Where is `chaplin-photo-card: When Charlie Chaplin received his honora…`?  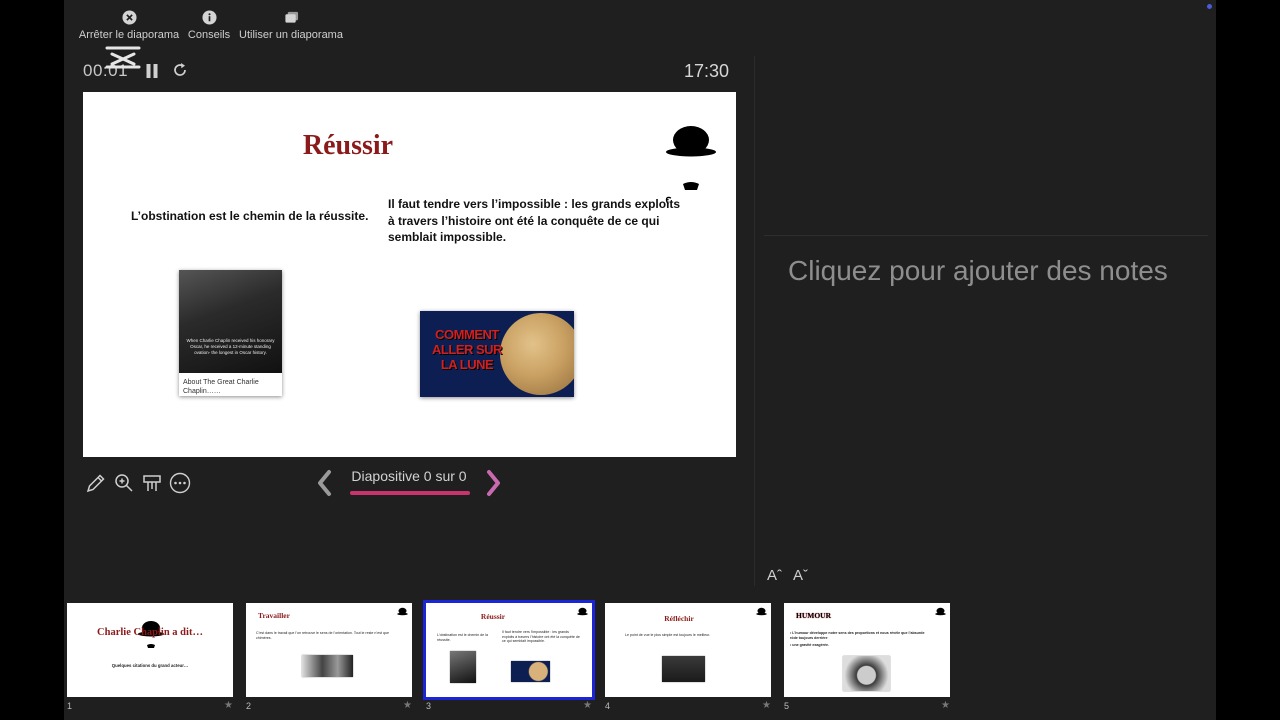 chaplin-photo-card: When Charlie Chaplin received his honora… is located at coordinates (230, 333).